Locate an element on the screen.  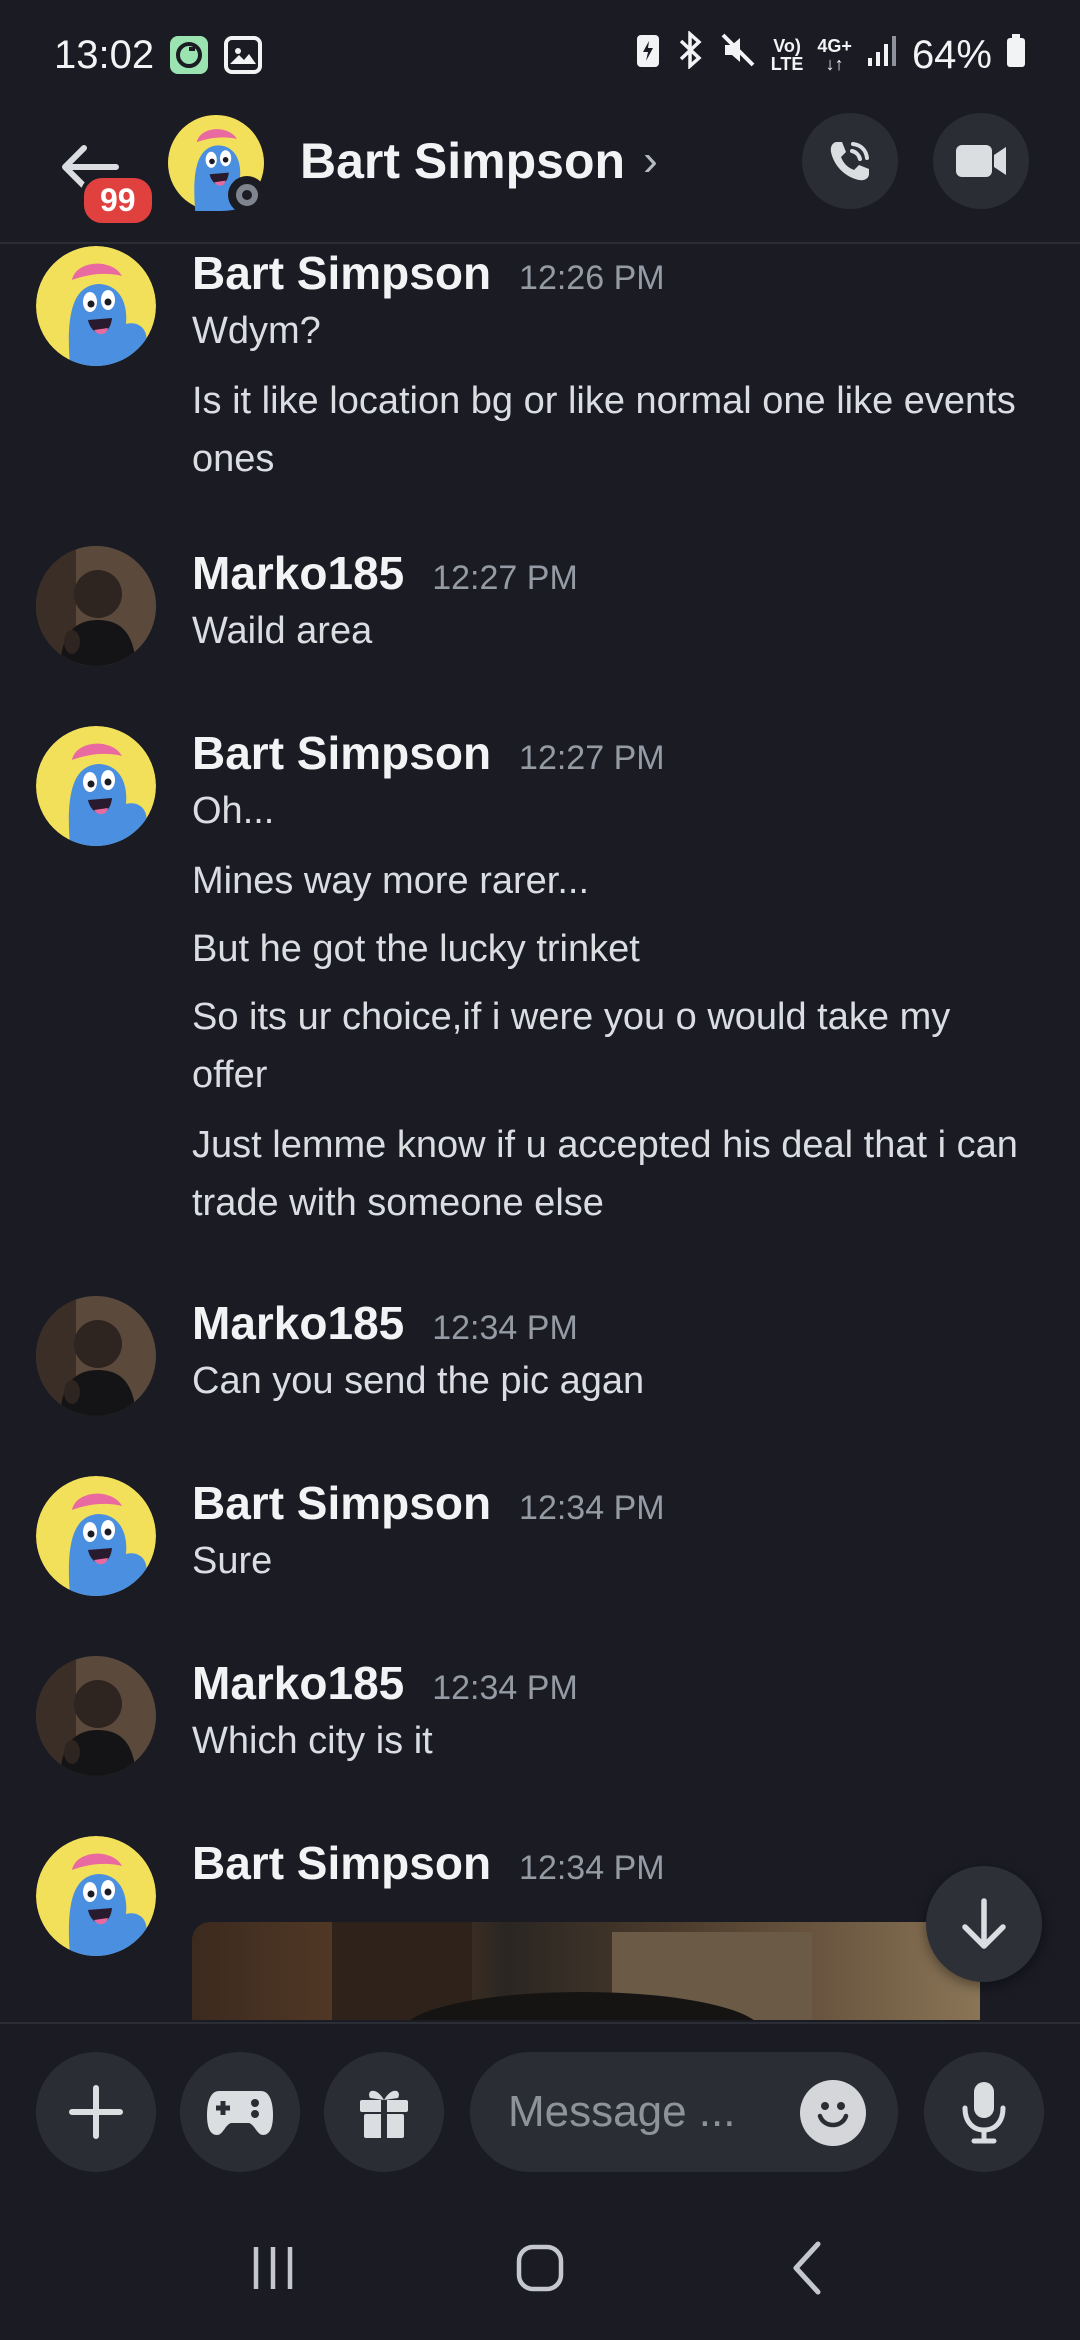
clock: 13:02 is located at coordinates (104, 54).